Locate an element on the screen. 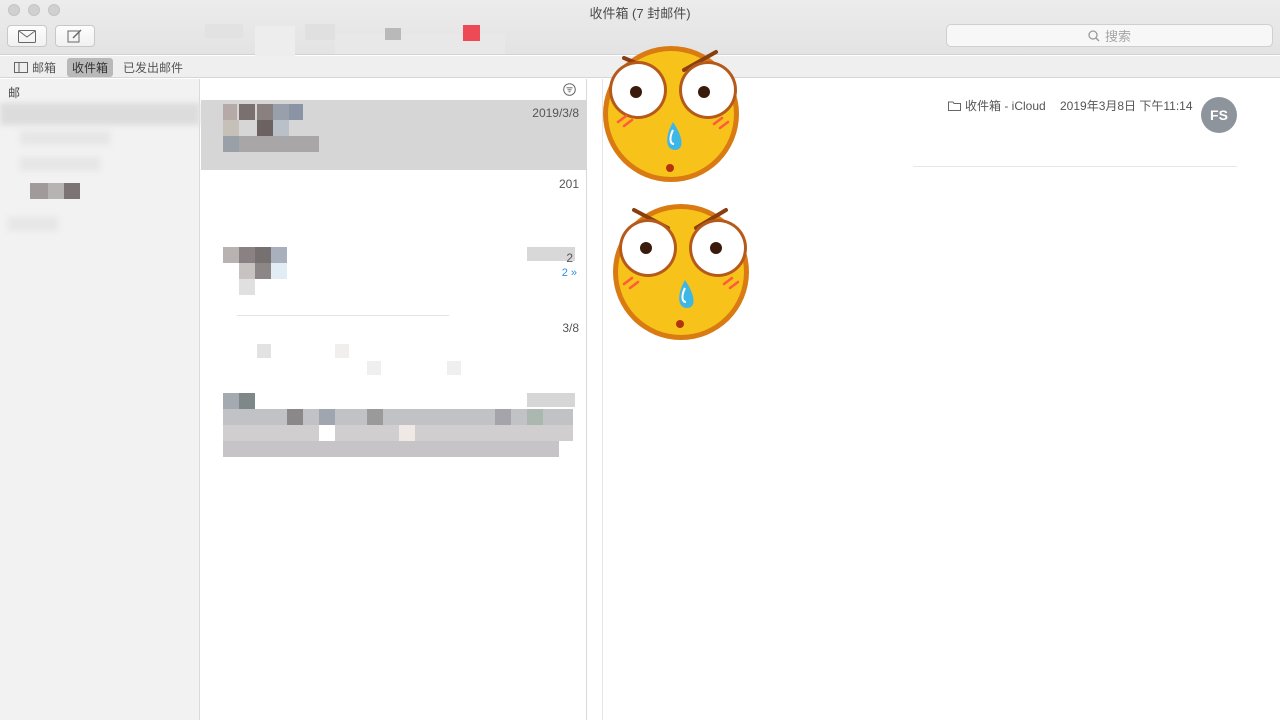 Image resolution: width=1280 pixels, height=720 pixels. message-date: 3/8 is located at coordinates (570, 328).